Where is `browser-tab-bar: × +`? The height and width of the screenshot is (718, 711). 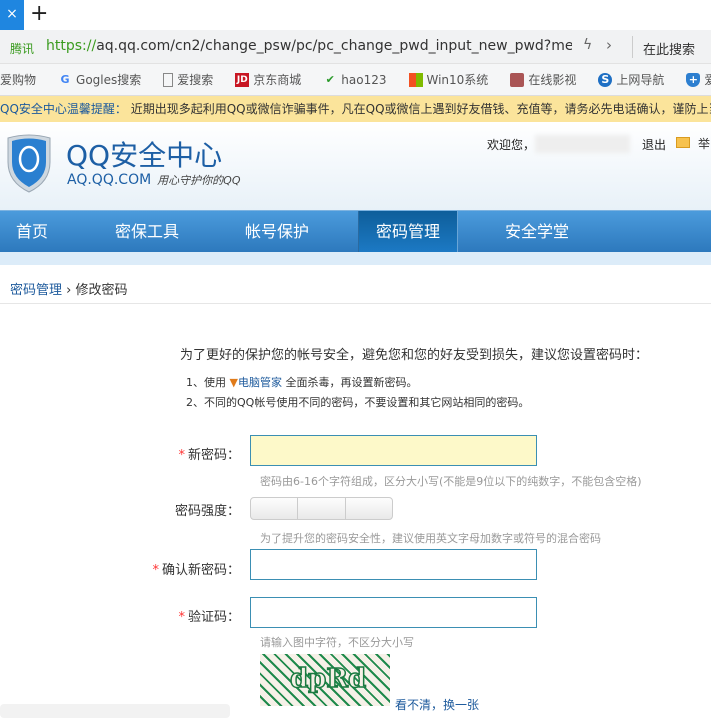
browser-tab-bar: × + is located at coordinates (355, 15).